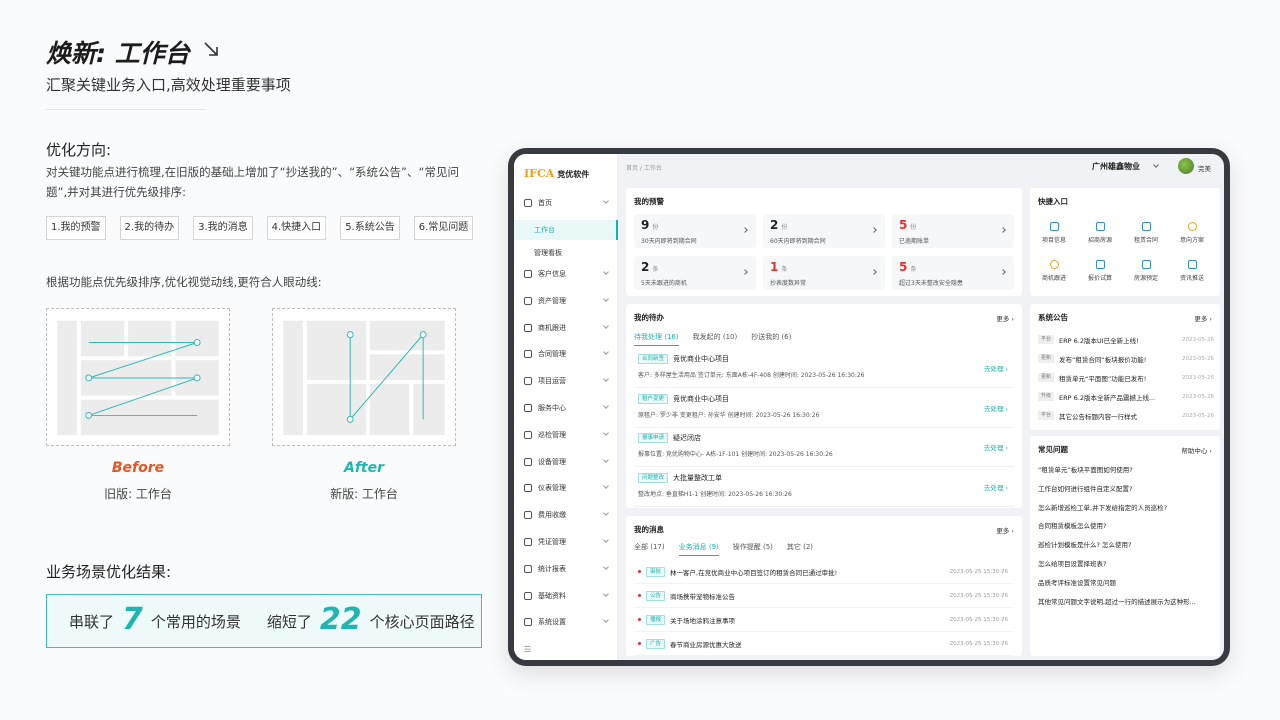 This screenshot has height=720, width=1280. What do you see at coordinates (753, 549) in the screenshot?
I see `tab-msg-reminder: 操作提醒 (5)` at bounding box center [753, 549].